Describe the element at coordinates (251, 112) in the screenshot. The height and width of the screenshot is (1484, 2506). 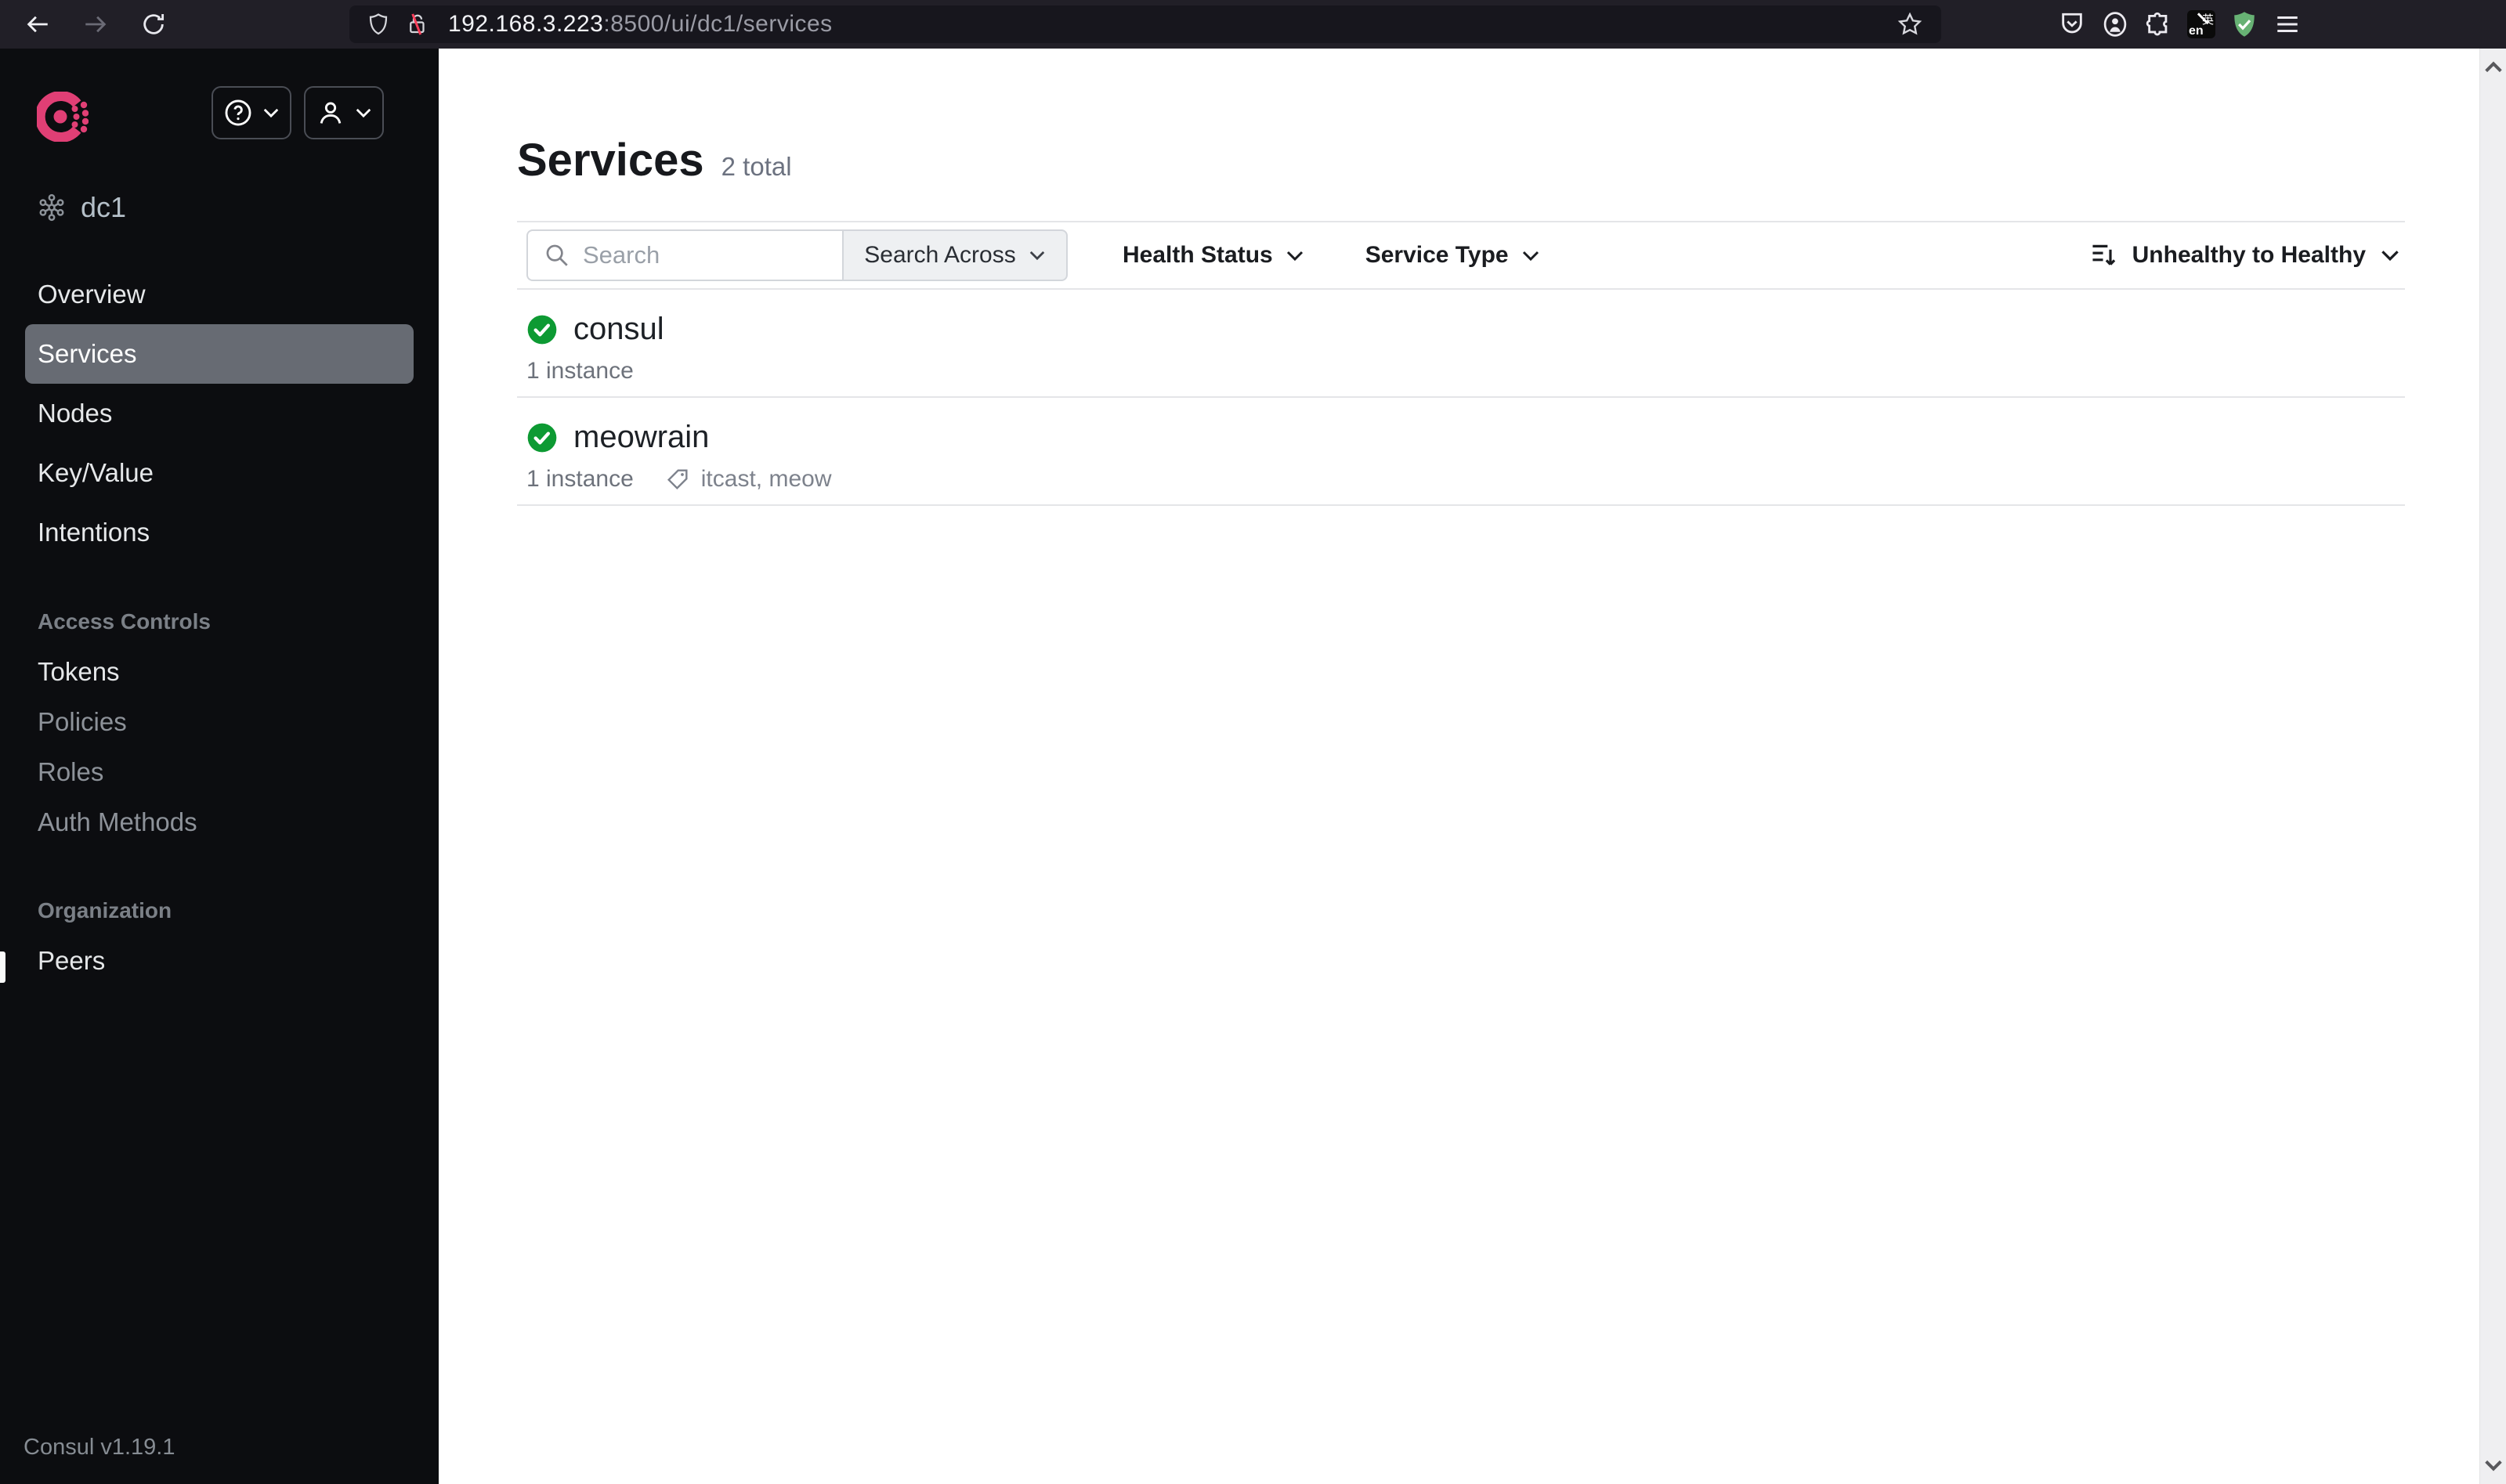
I see `help-menu-button` at that location.